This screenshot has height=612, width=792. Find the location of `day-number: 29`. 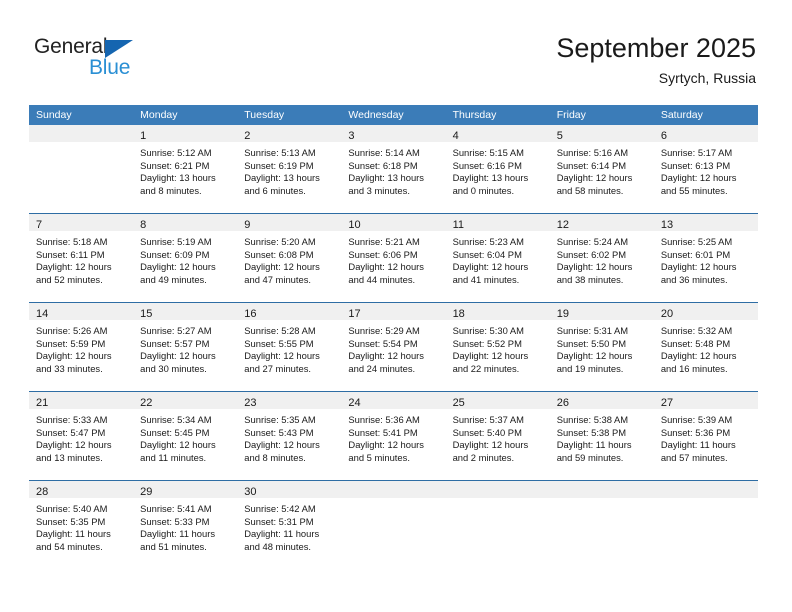

day-number: 29 is located at coordinates (146, 492).